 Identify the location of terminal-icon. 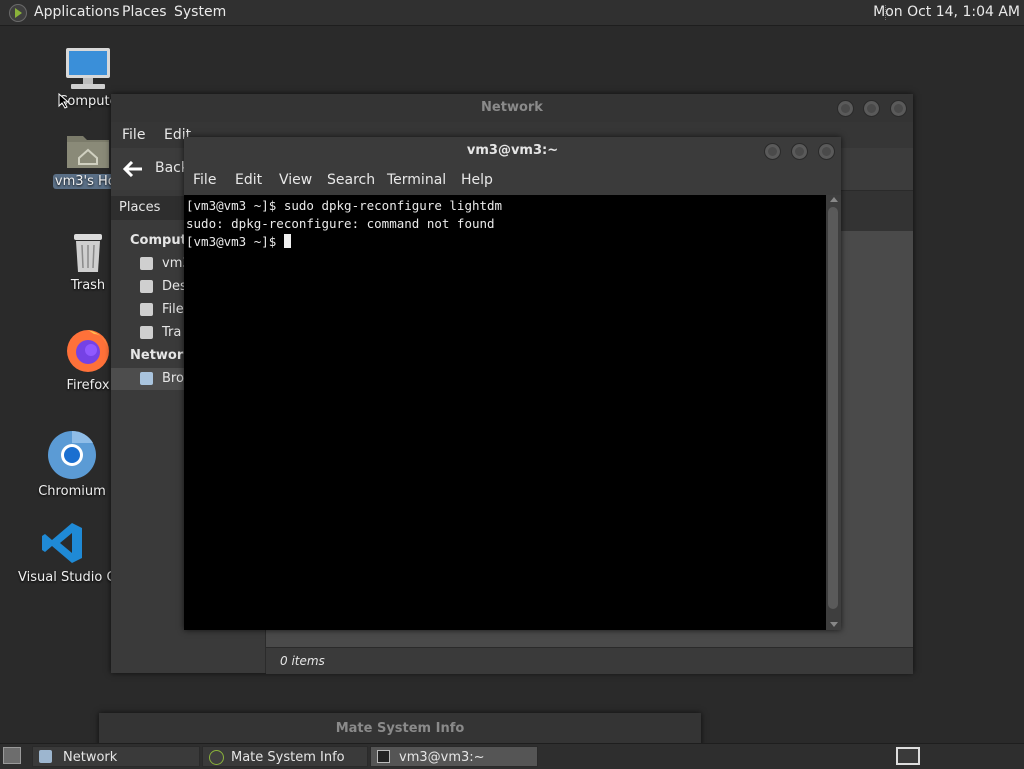
(383, 756).